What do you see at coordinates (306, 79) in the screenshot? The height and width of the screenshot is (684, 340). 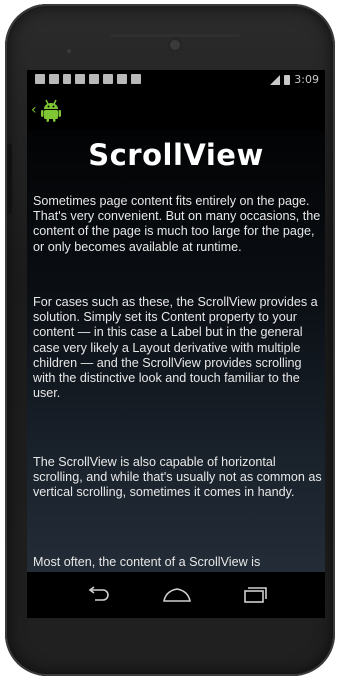 I see `status-clock: 3:09` at bounding box center [306, 79].